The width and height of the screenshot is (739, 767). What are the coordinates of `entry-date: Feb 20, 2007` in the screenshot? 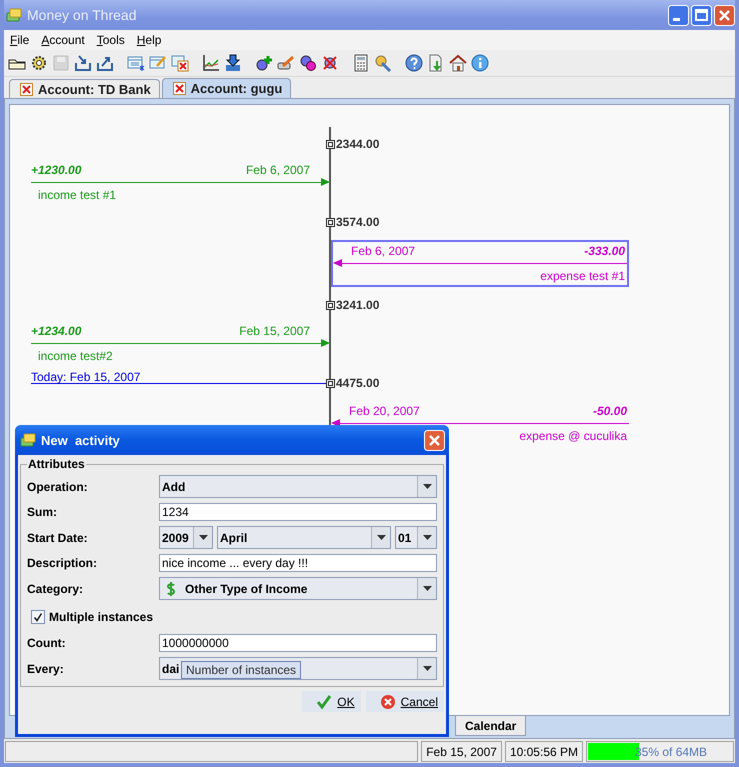 It's located at (384, 411).